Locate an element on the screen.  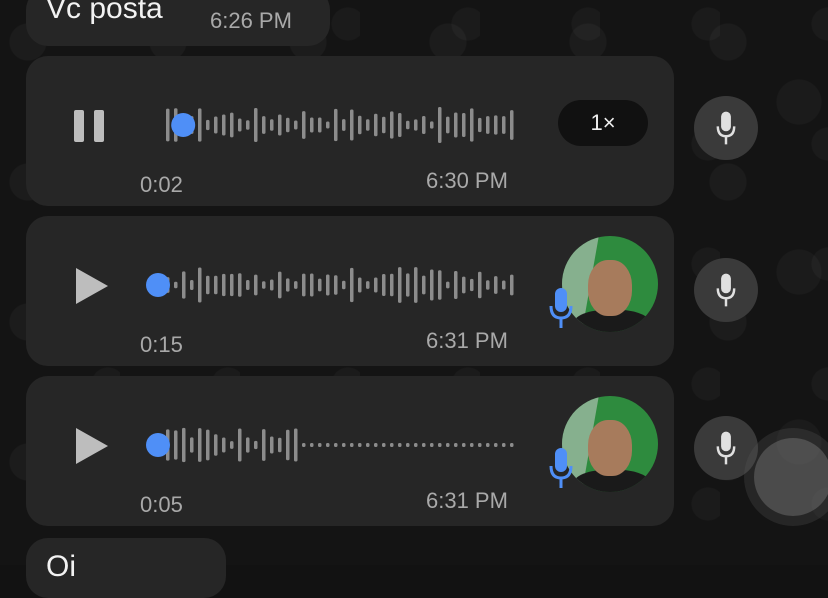
pause-icon is located at coordinates (79, 126).